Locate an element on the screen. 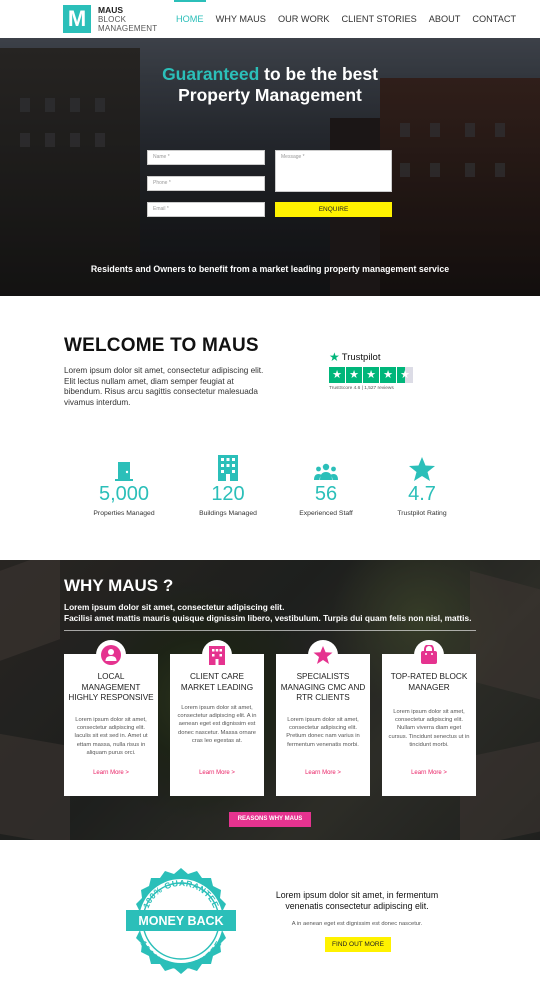  email-field: Email * is located at coordinates (206, 209).